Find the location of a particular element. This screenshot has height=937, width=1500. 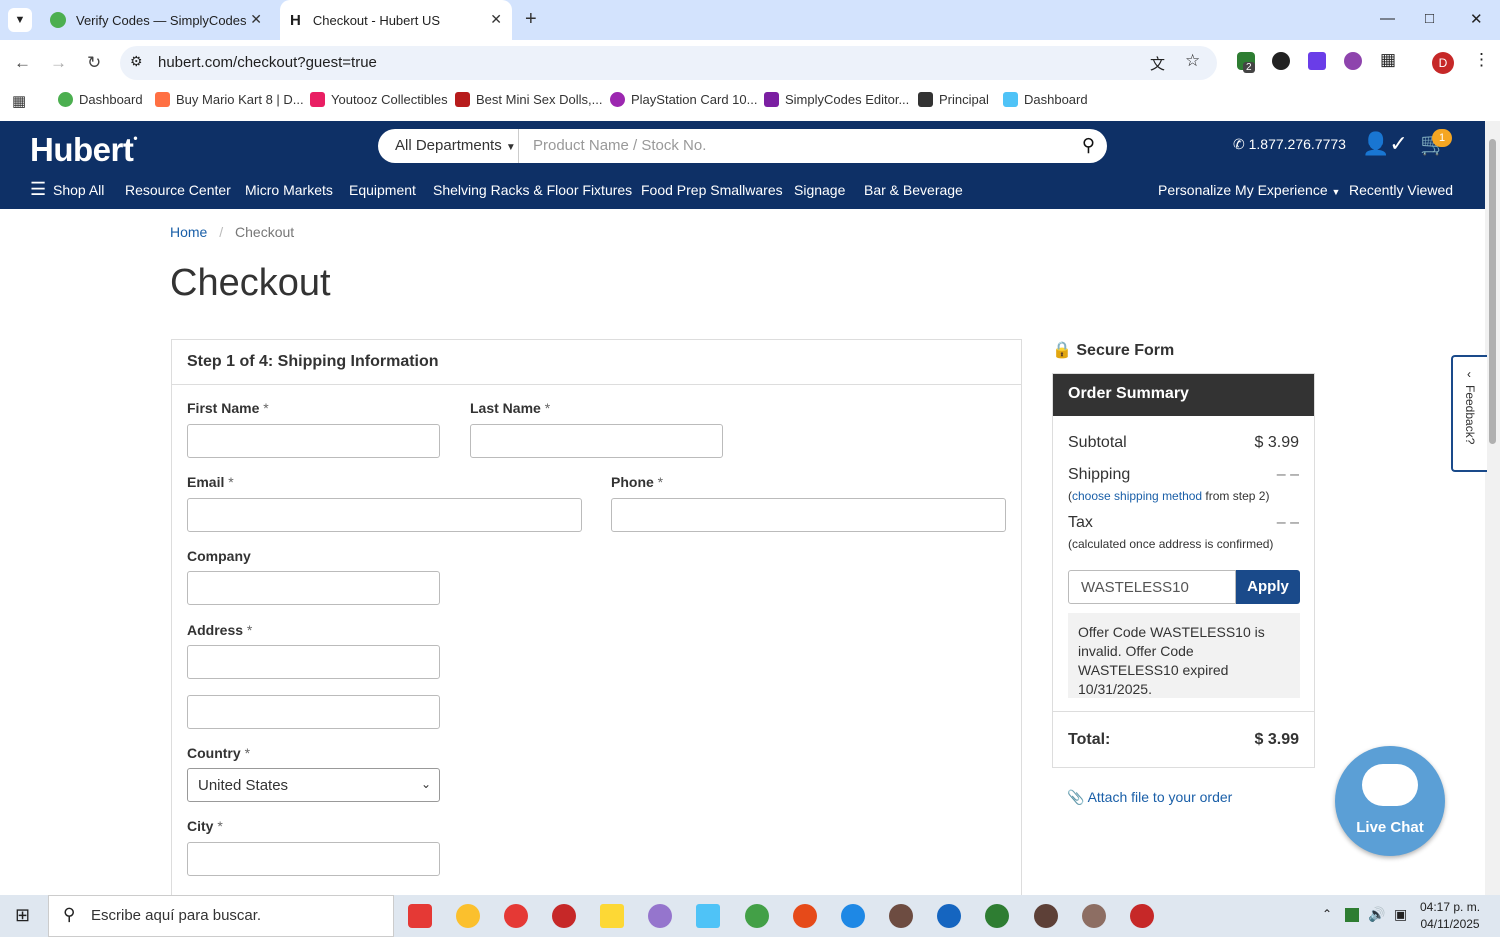

scrollbar-thumb is located at coordinates (1492, 291).